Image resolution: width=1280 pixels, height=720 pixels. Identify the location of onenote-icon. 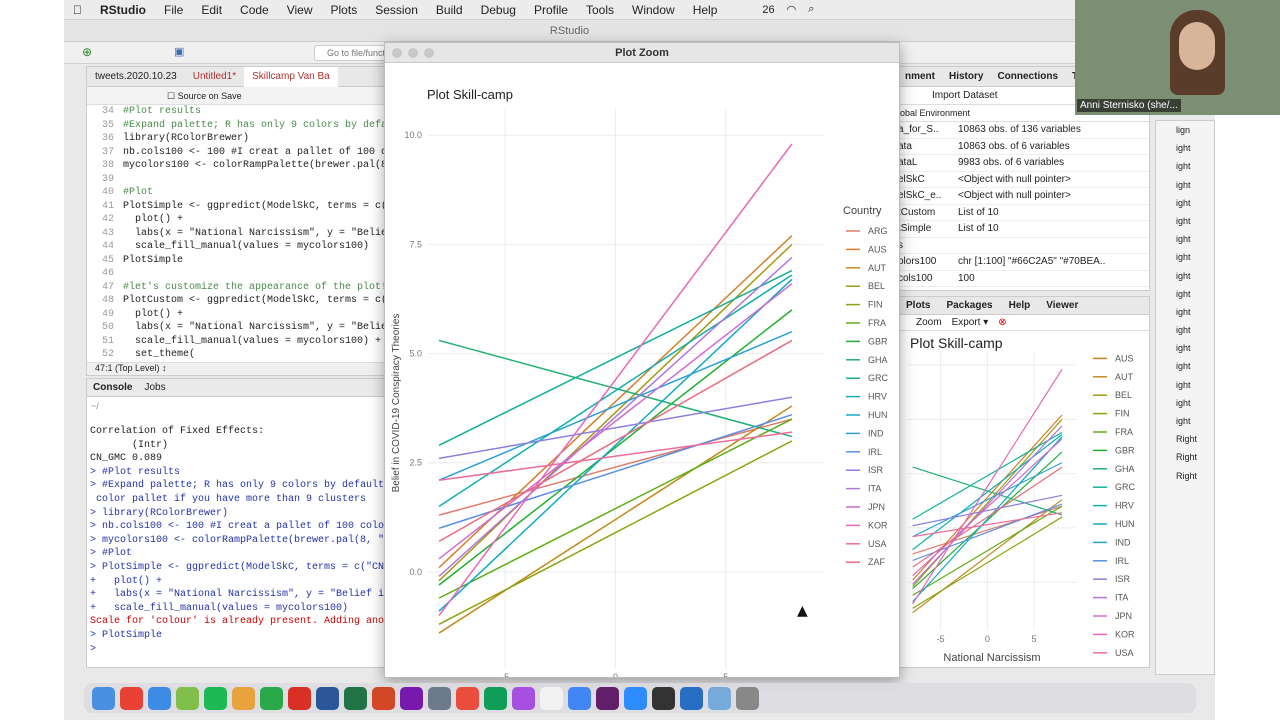
(411, 698).